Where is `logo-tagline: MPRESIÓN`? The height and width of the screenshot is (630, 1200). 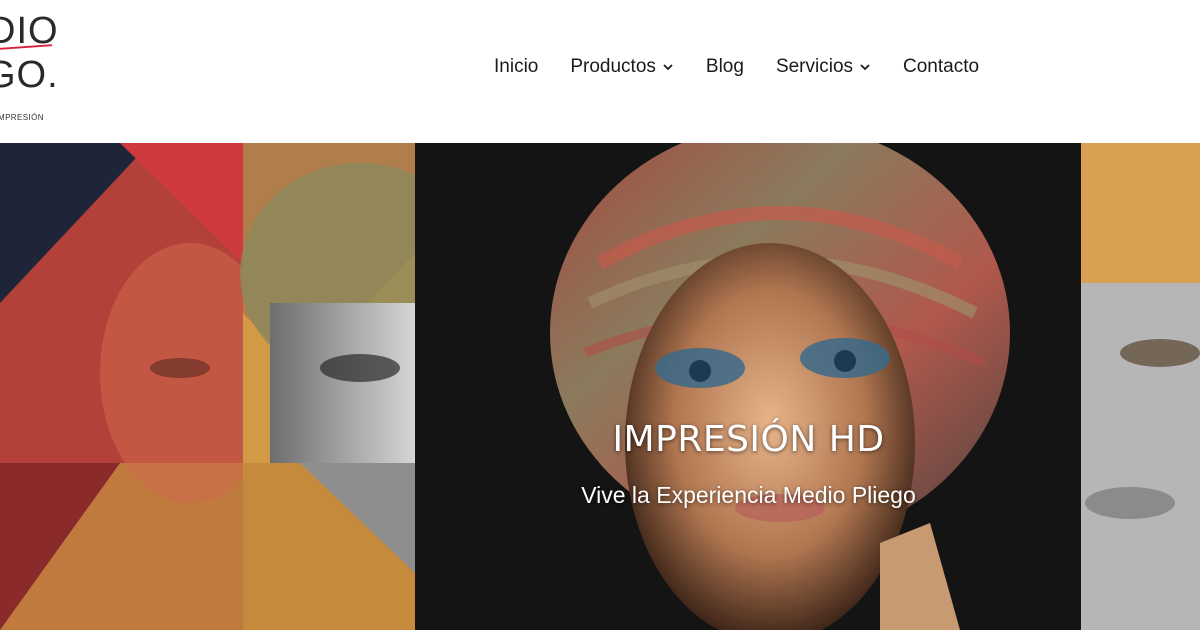
logo-tagline: MPRESIÓN is located at coordinates (22, 117).